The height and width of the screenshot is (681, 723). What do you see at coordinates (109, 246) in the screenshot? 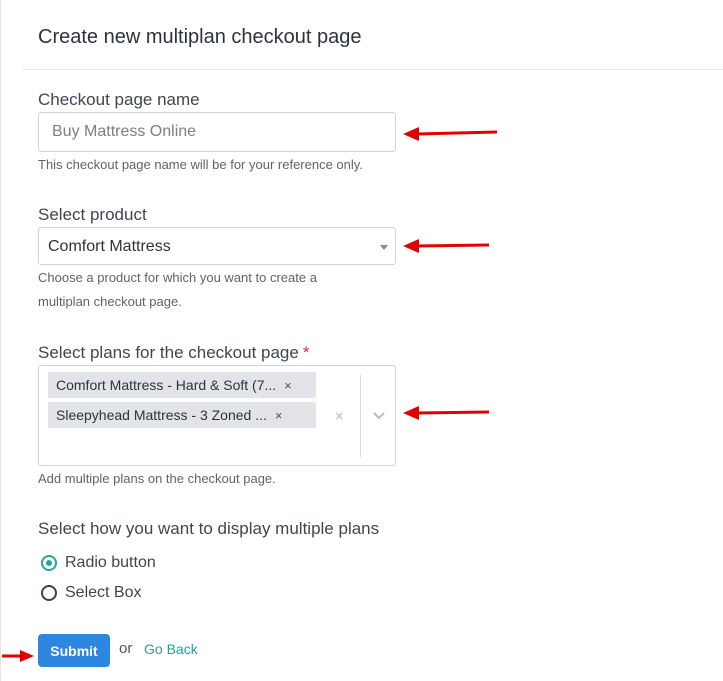
I see `product-selected-value: Comfort Mattress` at bounding box center [109, 246].